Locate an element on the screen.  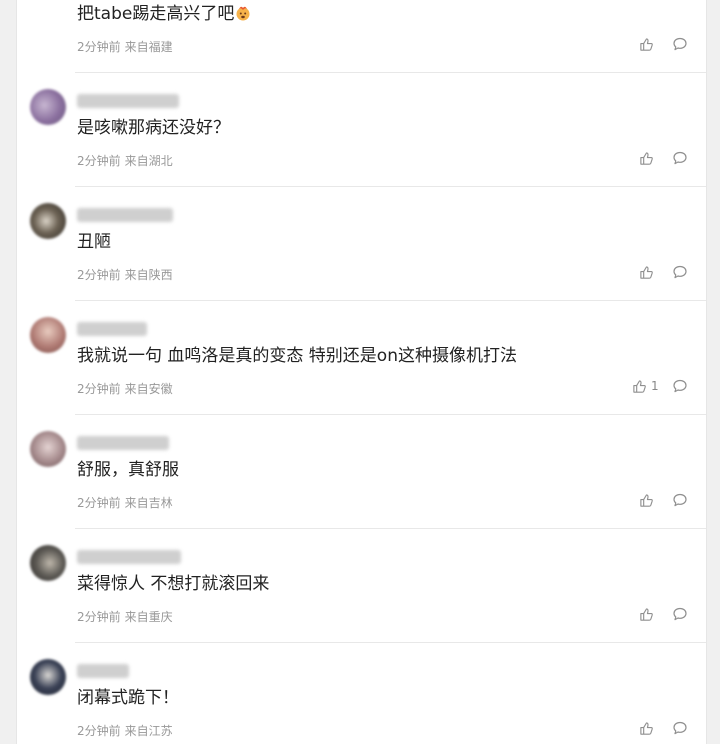
comment-meta: 2分钟前 来自湖北 is located at coordinates (125, 160).